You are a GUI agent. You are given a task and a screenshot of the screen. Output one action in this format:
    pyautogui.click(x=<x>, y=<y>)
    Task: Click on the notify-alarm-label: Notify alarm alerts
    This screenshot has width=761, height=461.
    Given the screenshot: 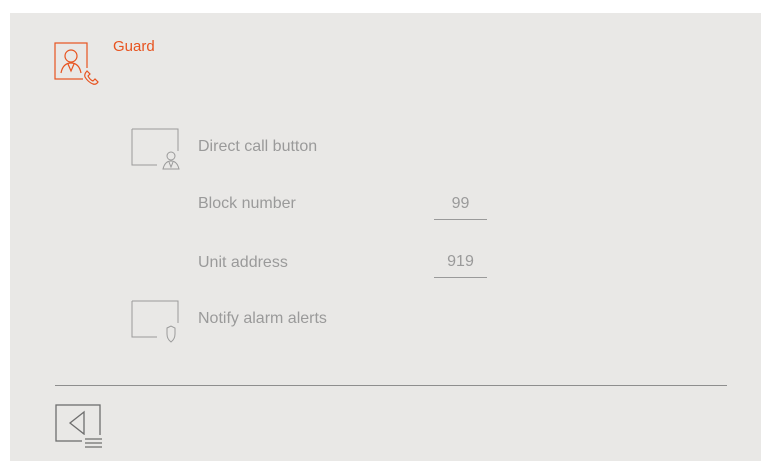 What is the action you would take?
    pyautogui.click(x=262, y=318)
    